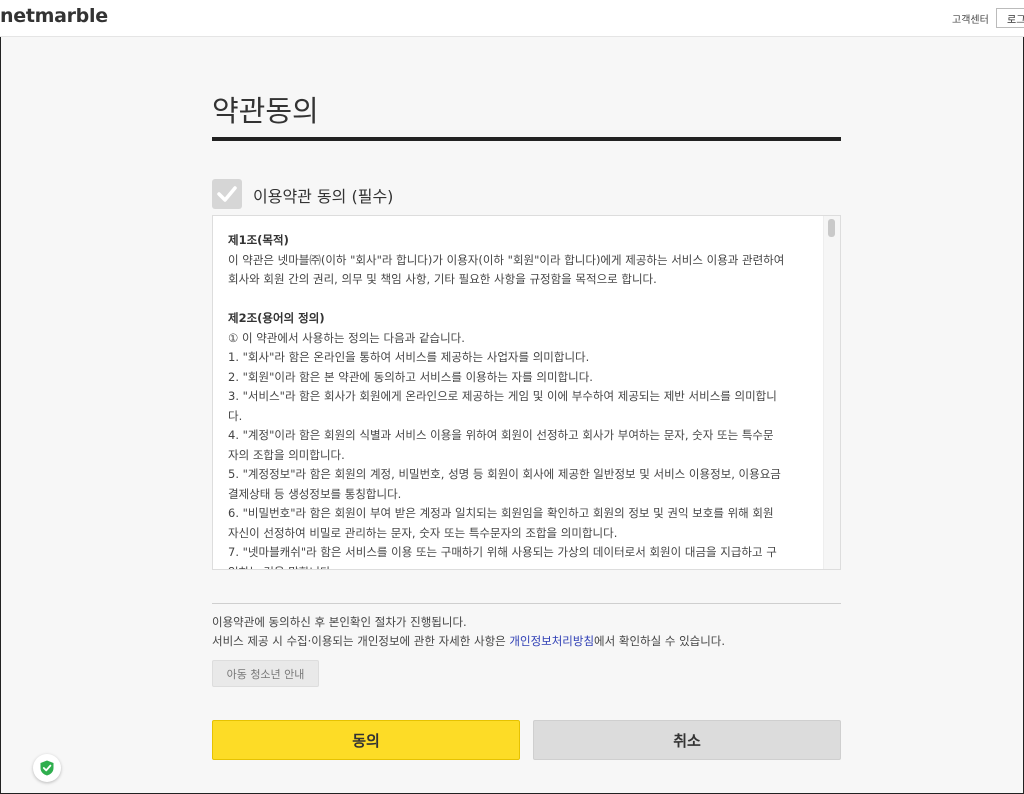 The height and width of the screenshot is (794, 1024). Describe the element at coordinates (265, 673) in the screenshot. I see `child-youth-guide-button: 아동 청소년 안내` at that location.